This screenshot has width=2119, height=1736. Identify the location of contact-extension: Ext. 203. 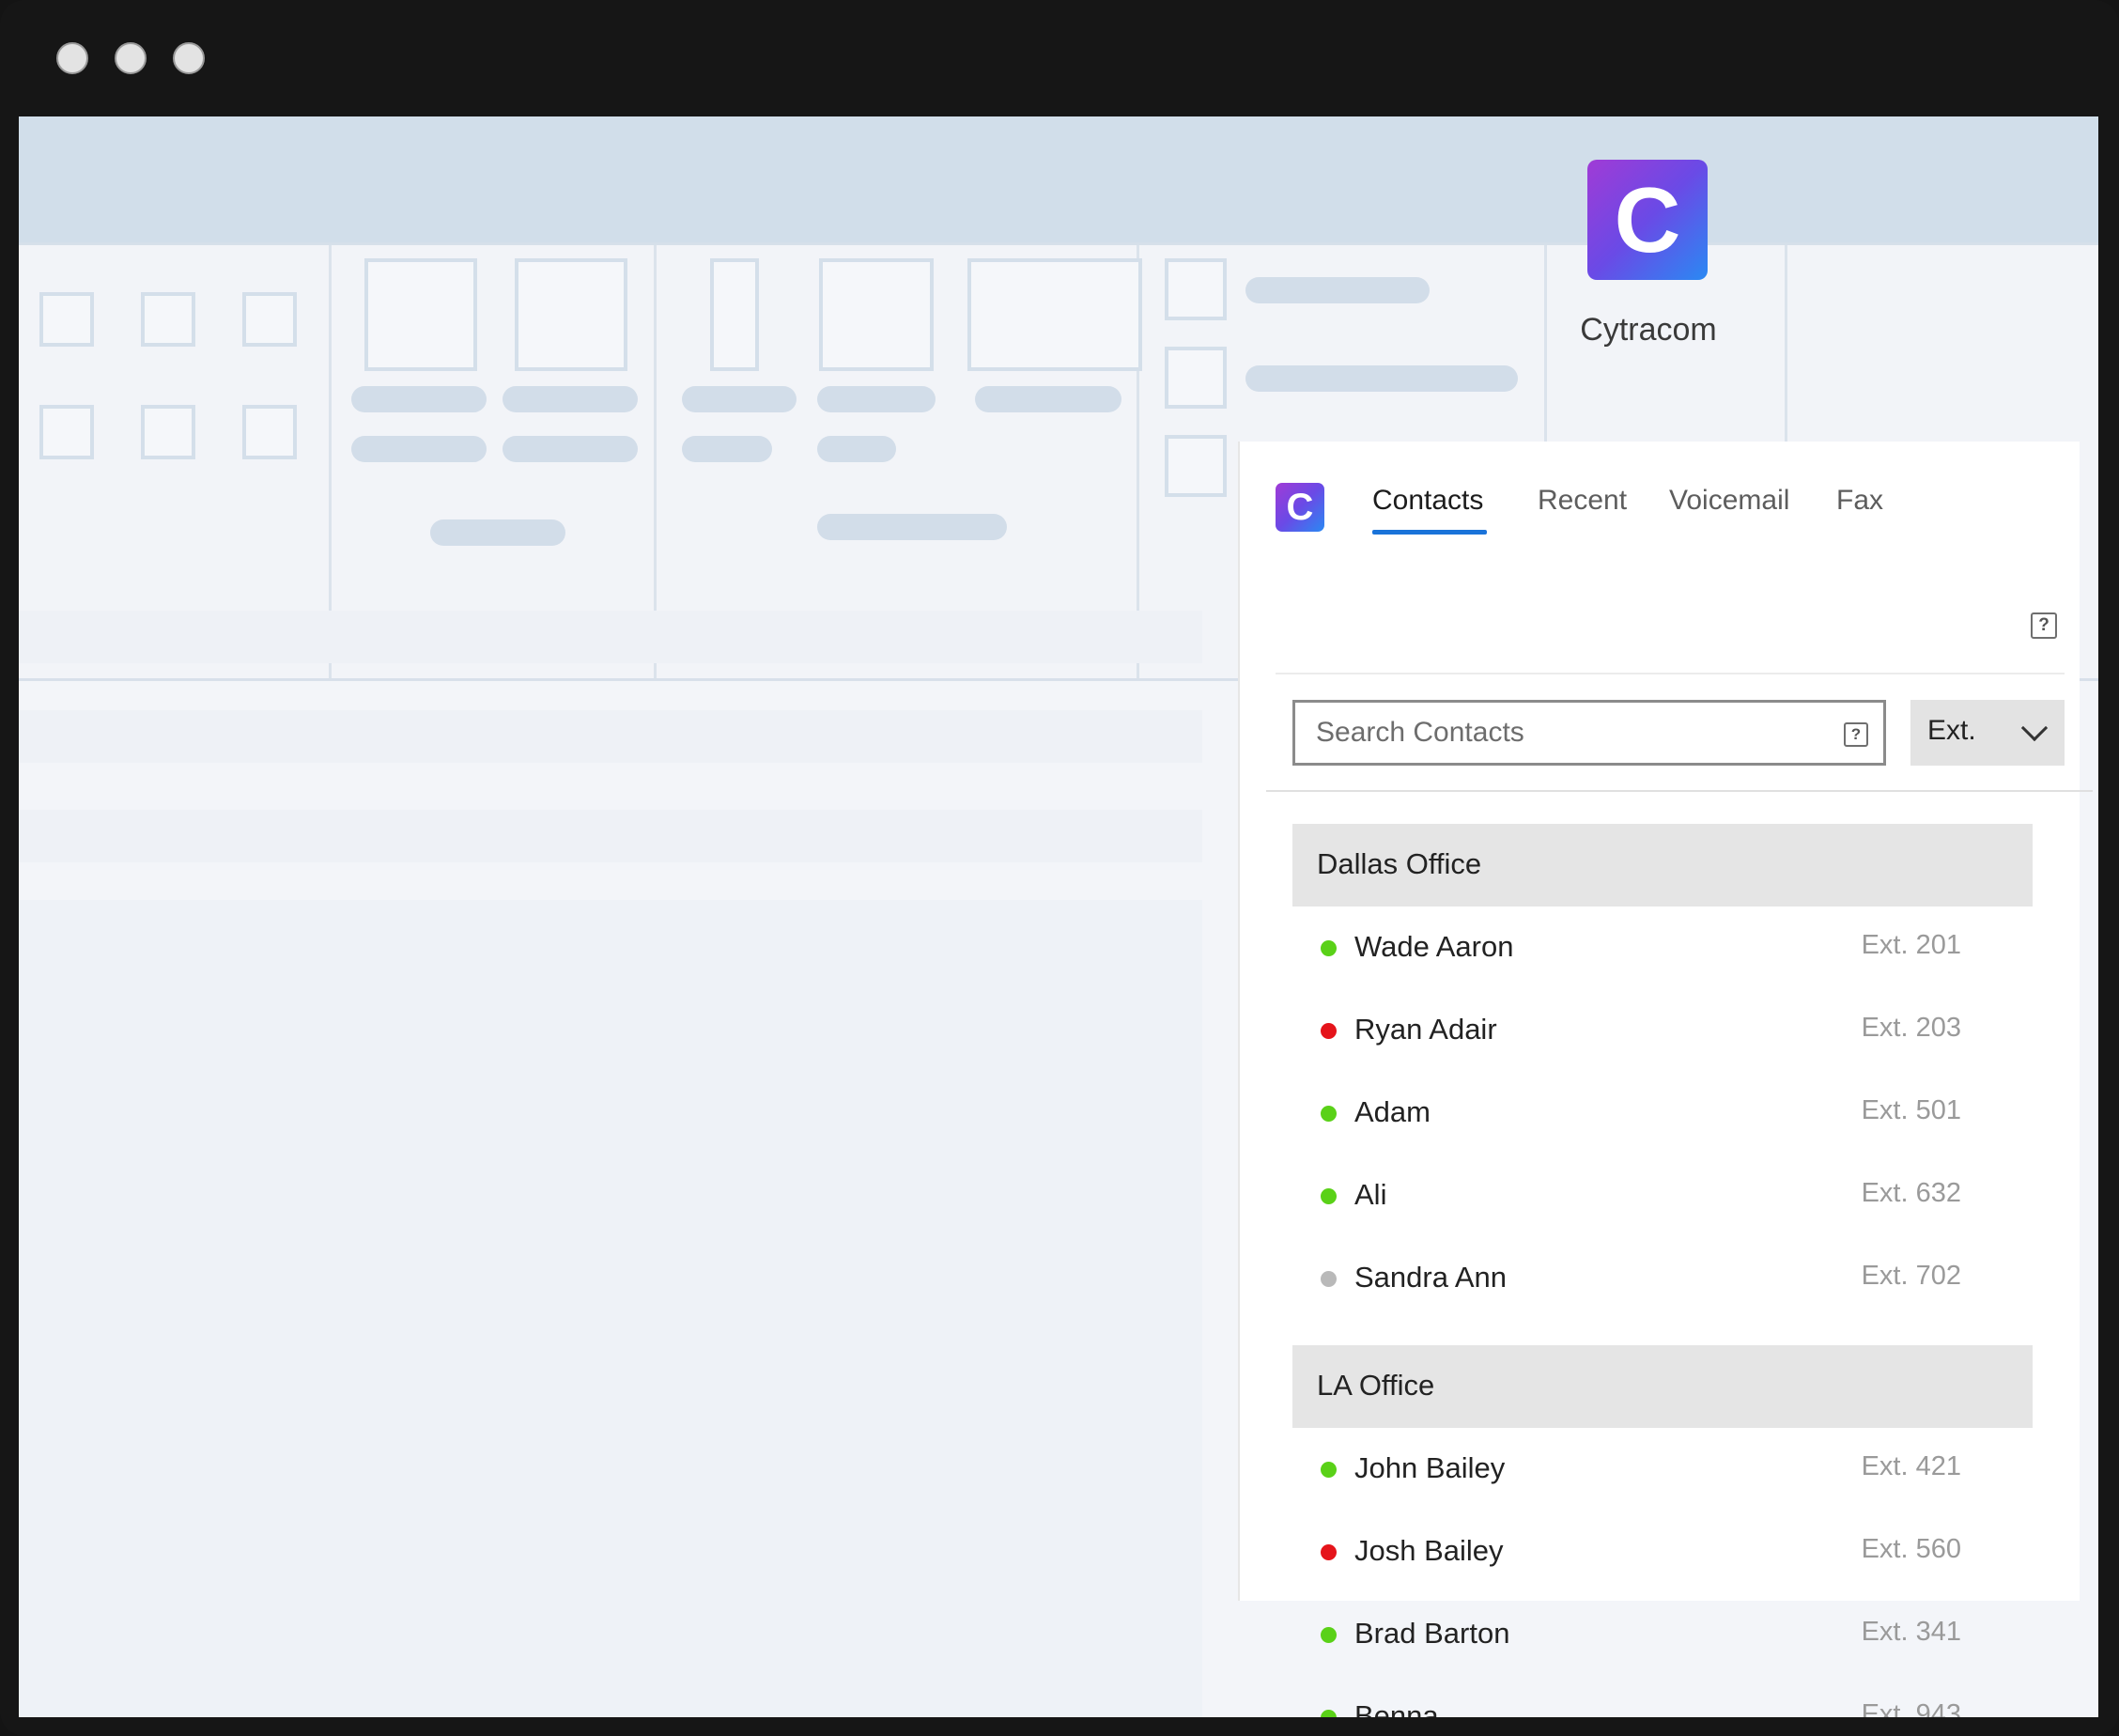
(1911, 1028).